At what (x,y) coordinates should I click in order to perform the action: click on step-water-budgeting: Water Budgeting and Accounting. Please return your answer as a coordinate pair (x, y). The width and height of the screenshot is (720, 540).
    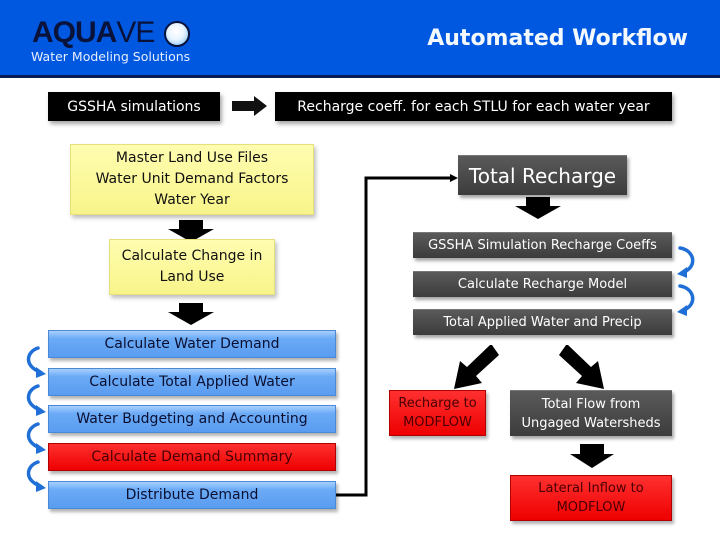
    Looking at the image, I should click on (192, 419).